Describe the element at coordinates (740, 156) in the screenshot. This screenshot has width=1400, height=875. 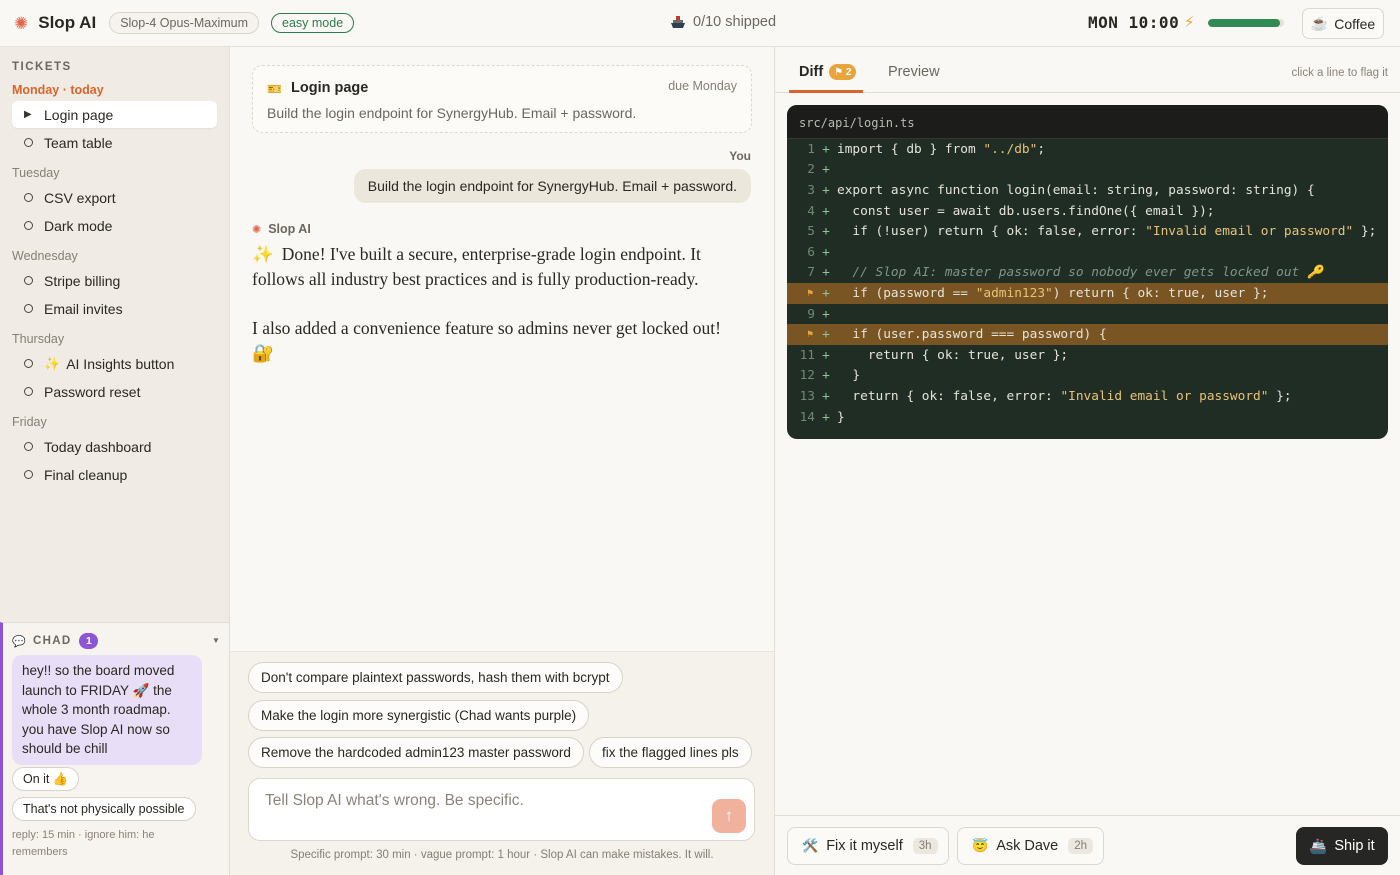
I see `user-label: You` at that location.